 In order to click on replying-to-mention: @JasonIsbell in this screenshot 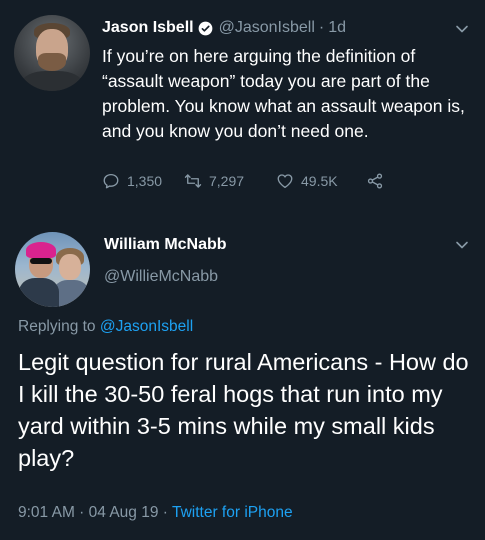, I will do `click(146, 326)`.